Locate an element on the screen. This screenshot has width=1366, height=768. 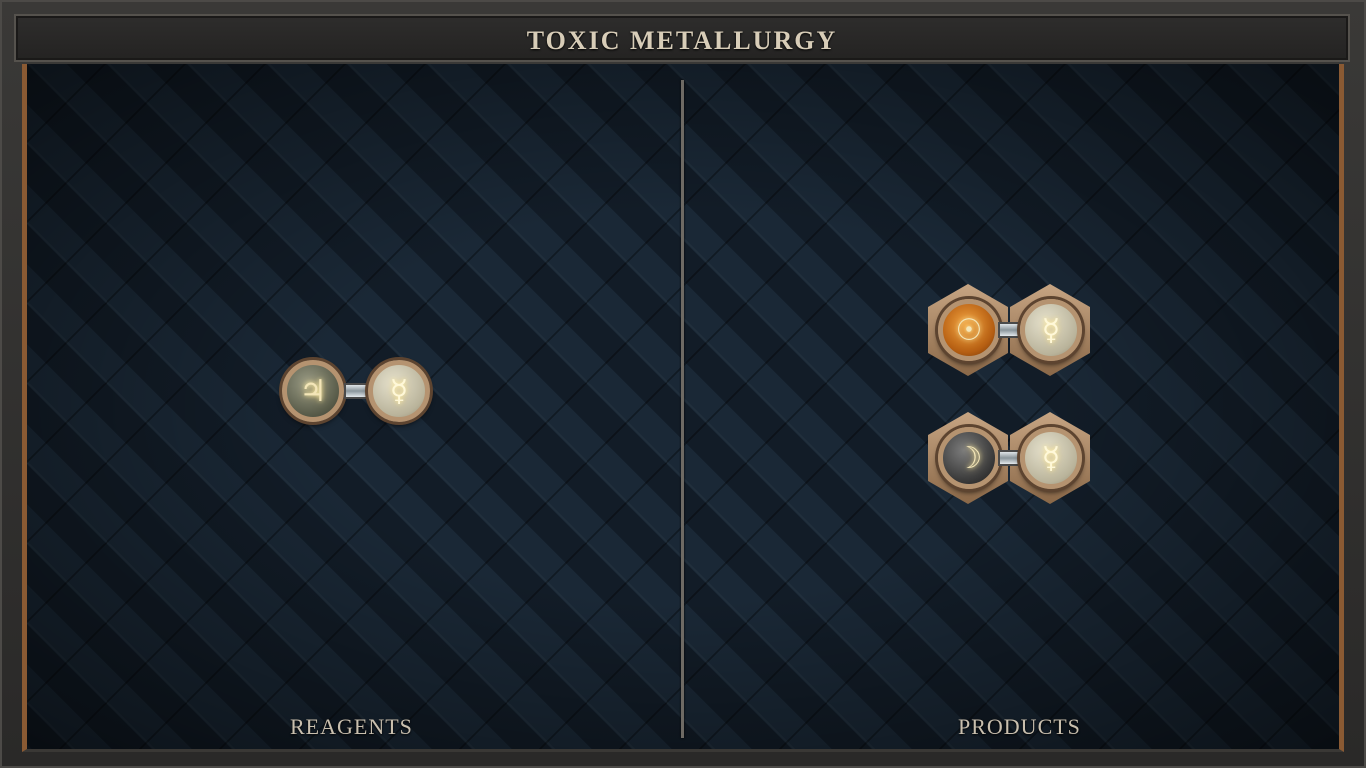
silver-atom: ☽ is located at coordinates (969, 458).